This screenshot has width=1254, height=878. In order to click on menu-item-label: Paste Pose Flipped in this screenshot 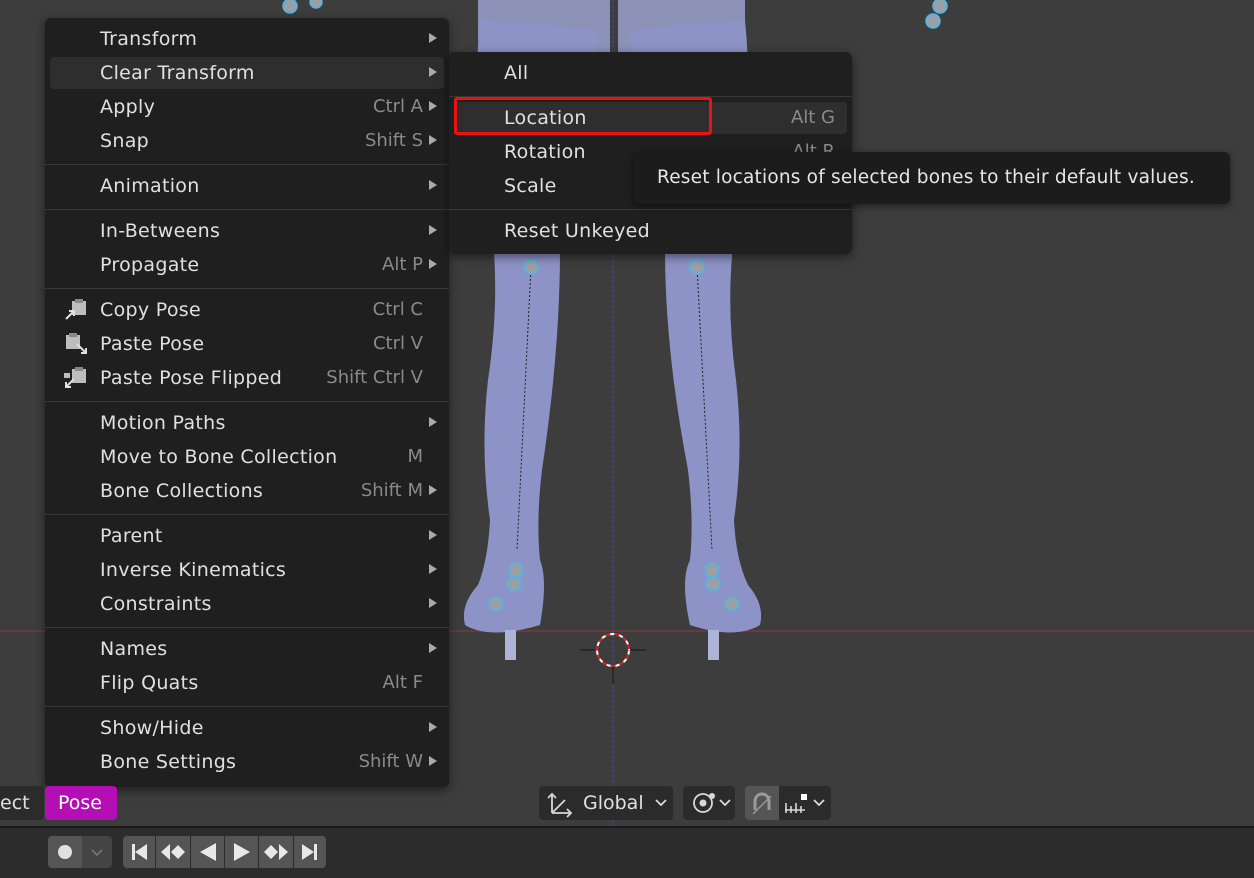, I will do `click(191, 378)`.